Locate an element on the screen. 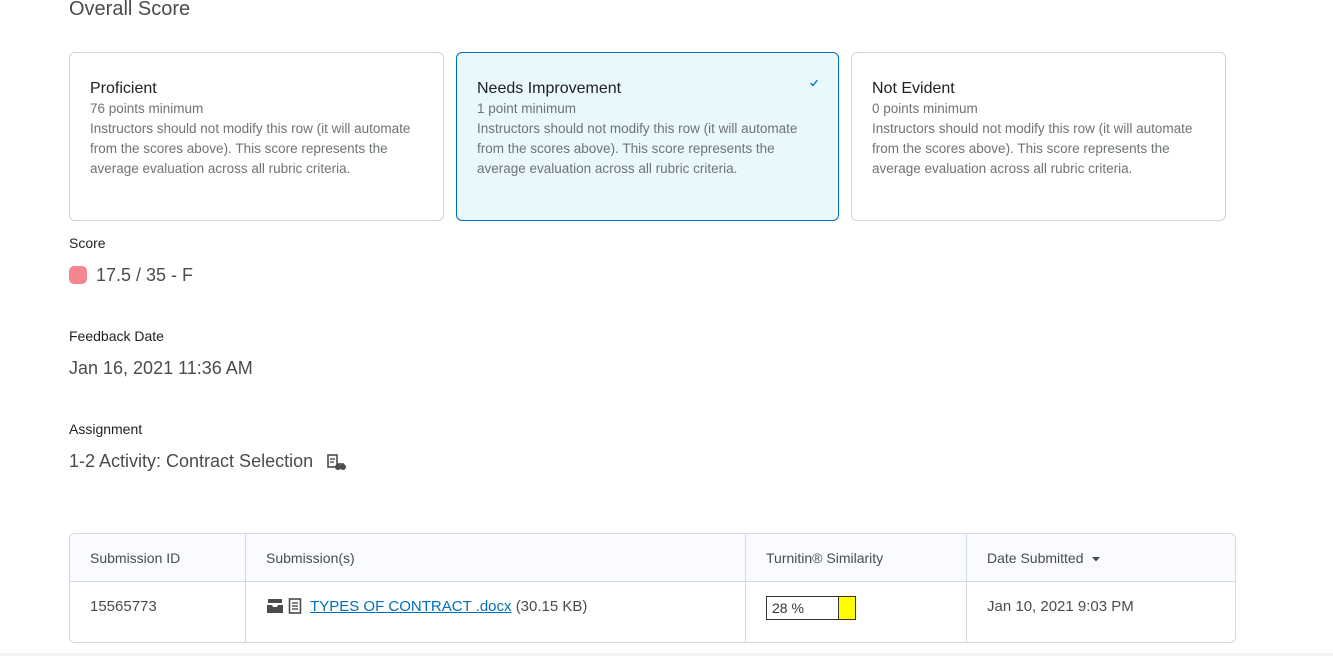 Image resolution: width=1333 pixels, height=656 pixels. header-date-label: Date Submitted is located at coordinates (1035, 557).